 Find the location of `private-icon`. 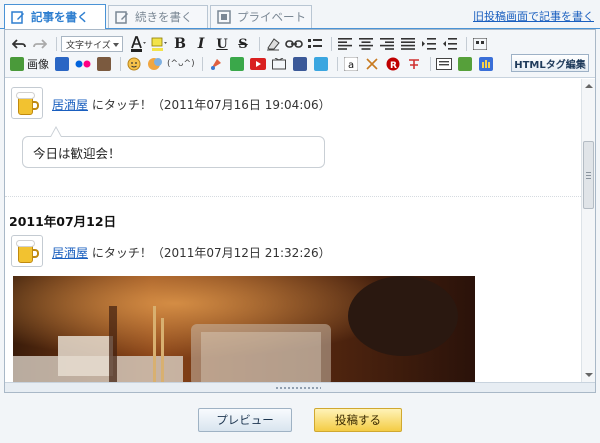

private-icon is located at coordinates (224, 17).